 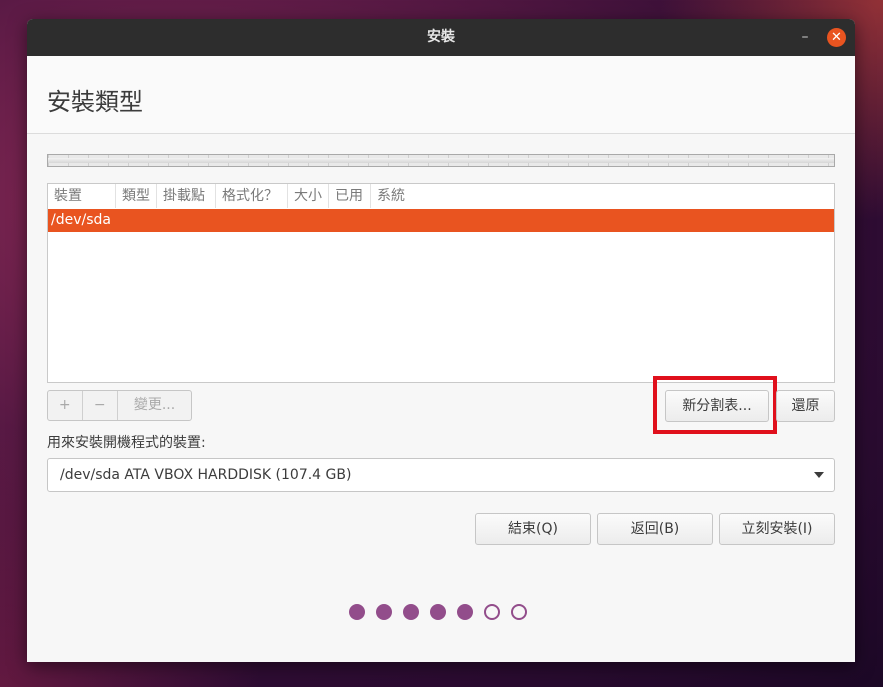 I want to click on boot-device-label: 用來安裝開機程式的裝置:, so click(x=126, y=443).